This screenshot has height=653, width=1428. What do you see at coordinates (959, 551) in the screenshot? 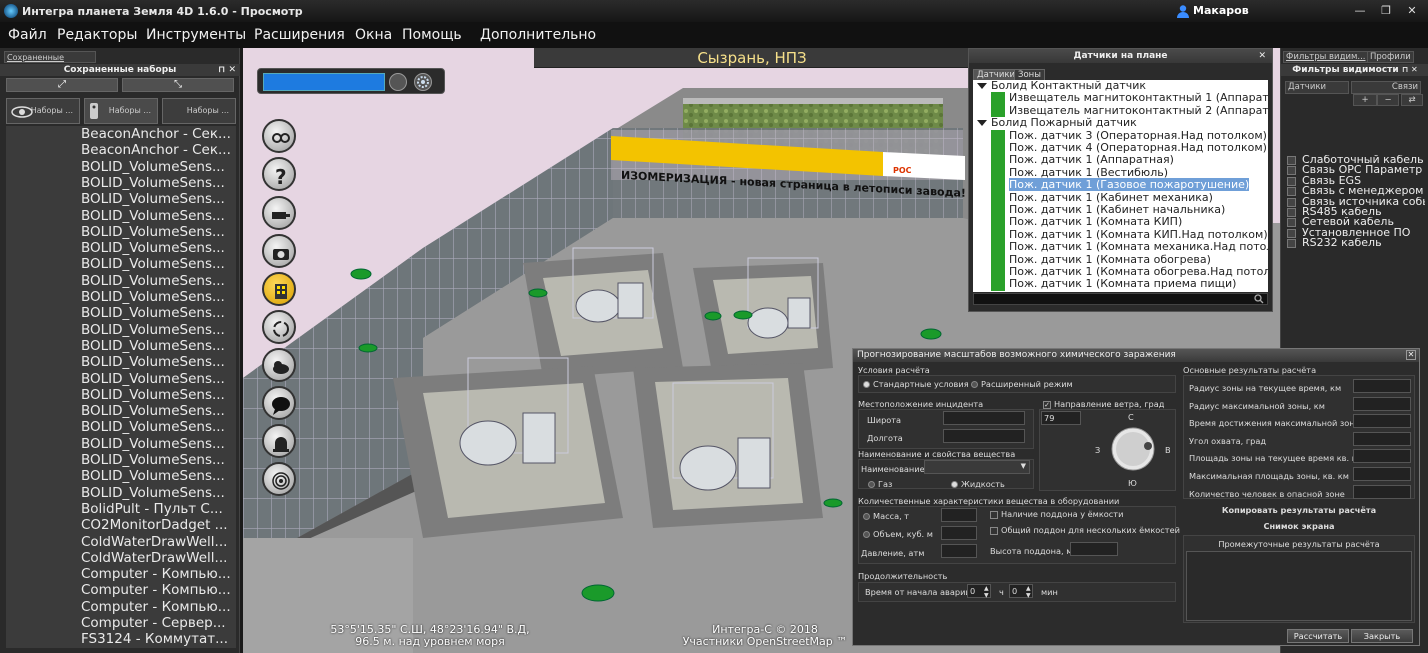
I see `pressure-input` at bounding box center [959, 551].